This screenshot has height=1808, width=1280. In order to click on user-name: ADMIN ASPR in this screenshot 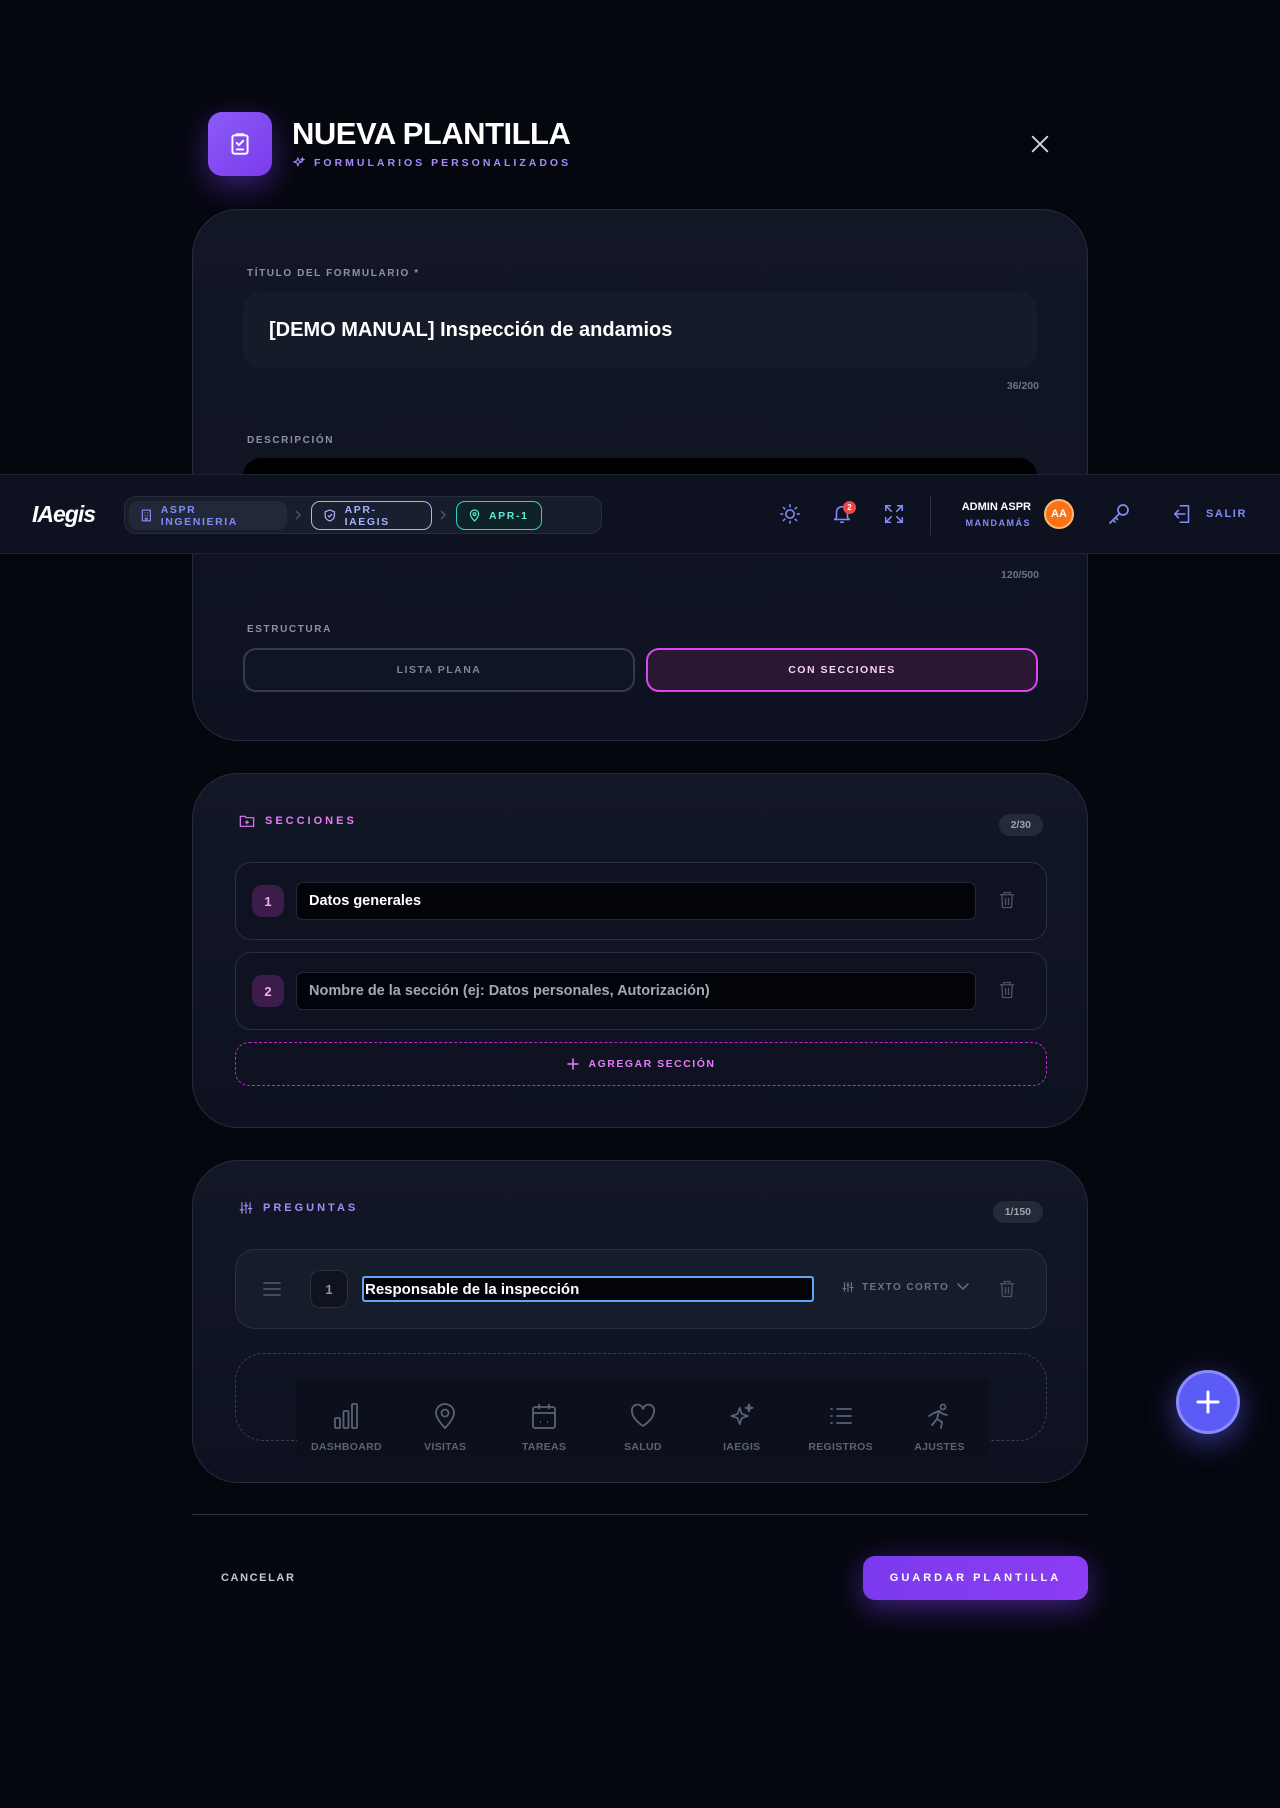, I will do `click(996, 507)`.